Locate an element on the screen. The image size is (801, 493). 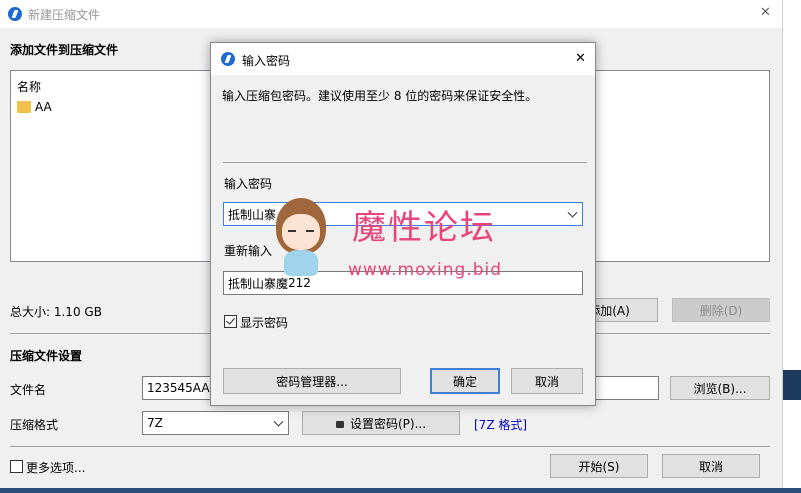
dialog-title: 输入密码 is located at coordinates (266, 61).